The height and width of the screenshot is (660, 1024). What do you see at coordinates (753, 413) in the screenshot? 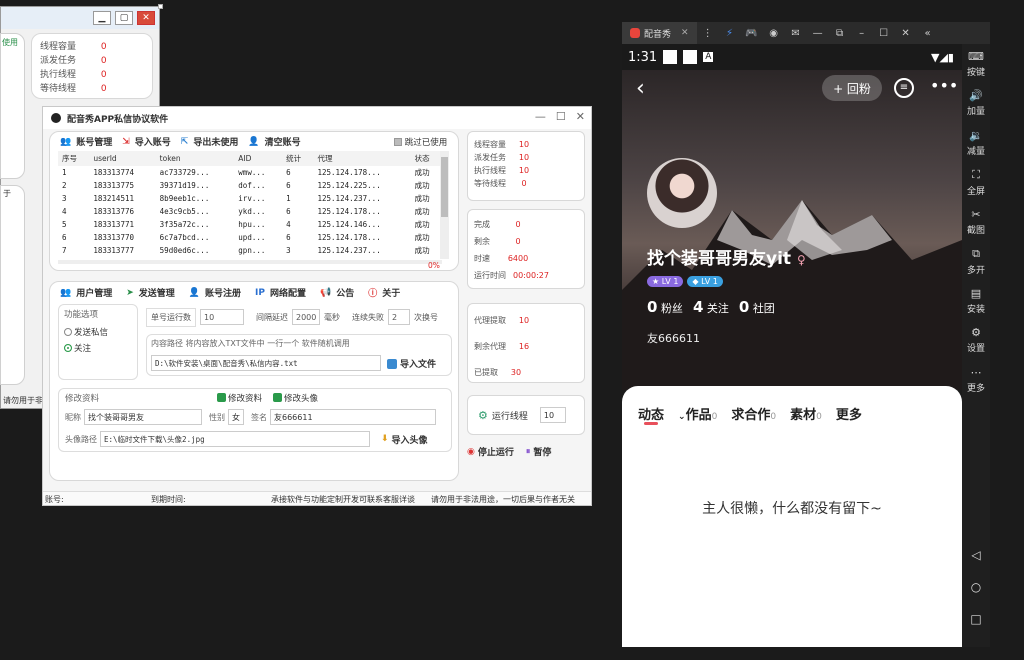
I see `tab-cooperation: 求合作0` at bounding box center [753, 413].